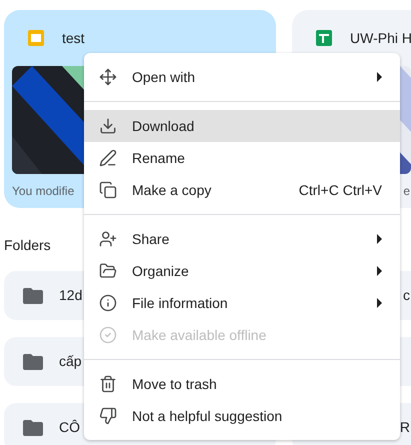  What do you see at coordinates (242, 271) in the screenshot?
I see `menu-item: Organize` at bounding box center [242, 271].